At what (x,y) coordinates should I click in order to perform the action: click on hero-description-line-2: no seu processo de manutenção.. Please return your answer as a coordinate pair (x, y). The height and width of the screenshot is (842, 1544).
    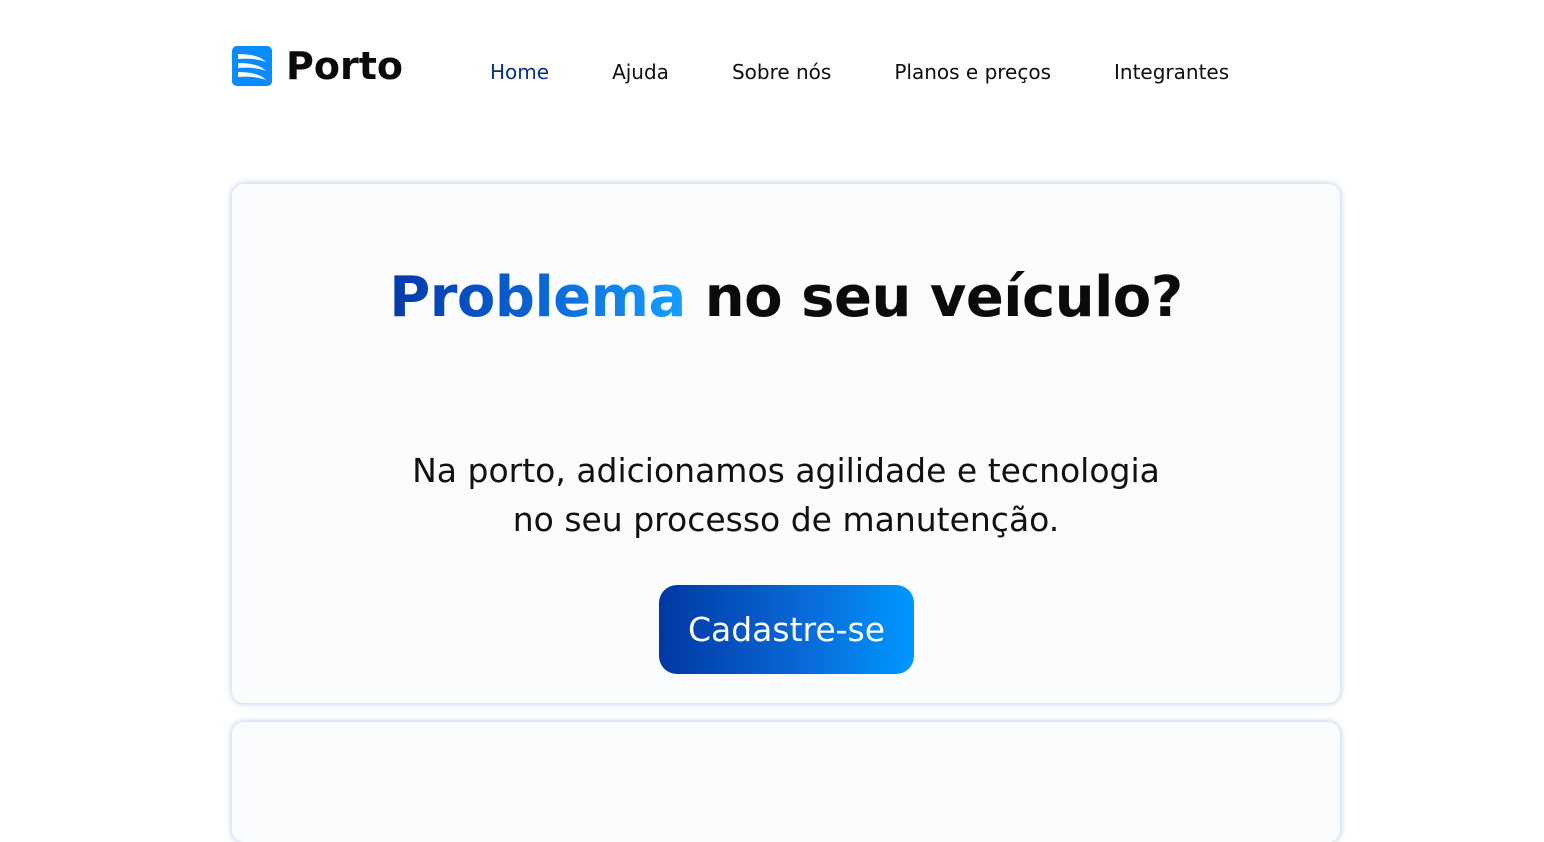
    Looking at the image, I should click on (786, 519).